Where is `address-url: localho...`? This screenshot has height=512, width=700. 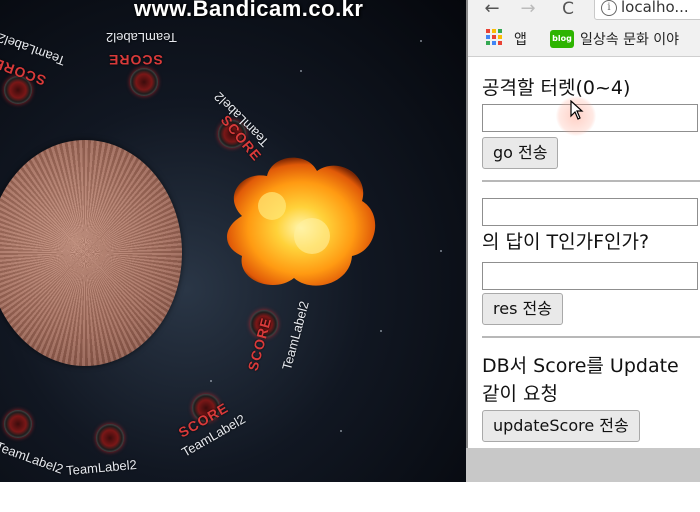
address-url: localho... is located at coordinates (655, 8).